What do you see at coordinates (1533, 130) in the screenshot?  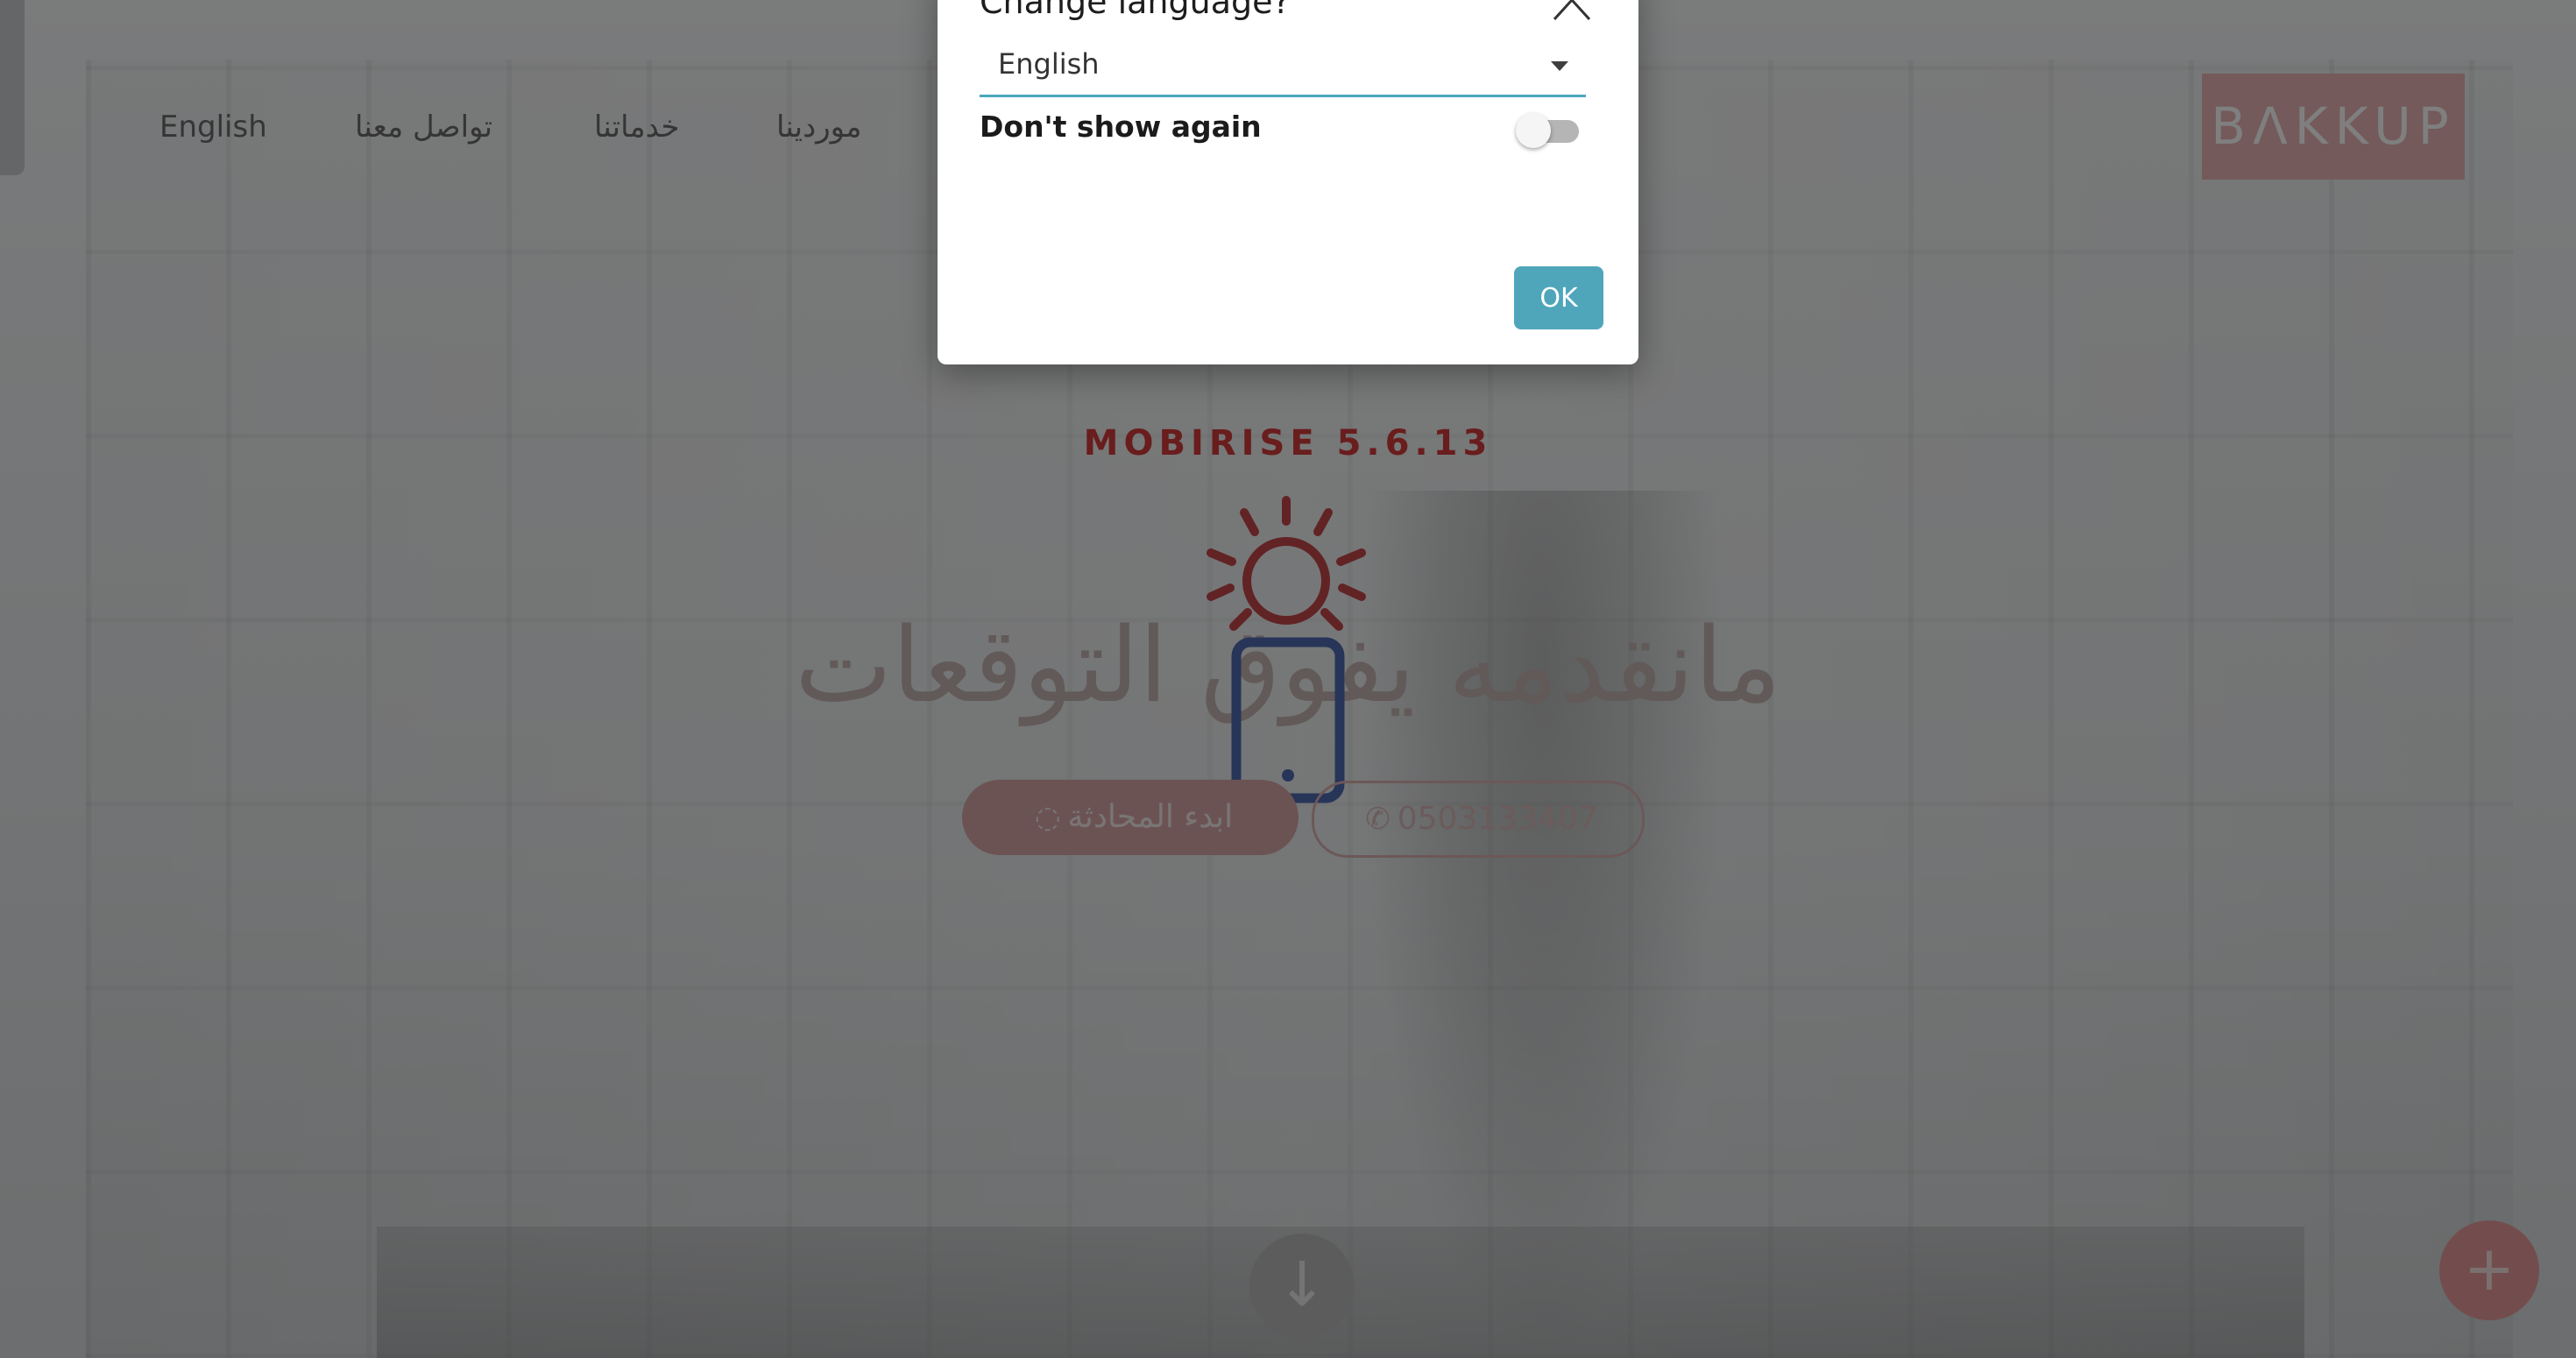 I see `toggle-thumb` at bounding box center [1533, 130].